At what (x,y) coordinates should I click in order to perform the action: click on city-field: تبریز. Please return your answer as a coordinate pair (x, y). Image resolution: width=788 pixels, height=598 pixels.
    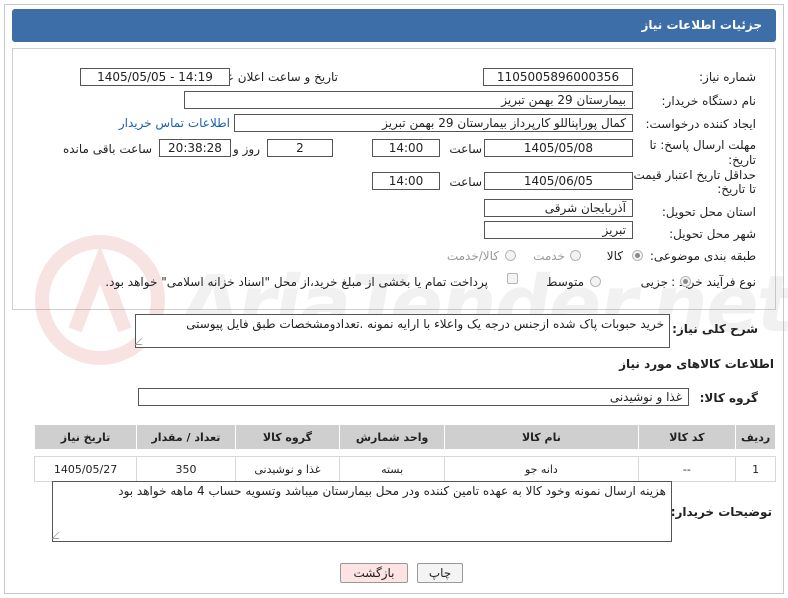
    Looking at the image, I should click on (558, 230).